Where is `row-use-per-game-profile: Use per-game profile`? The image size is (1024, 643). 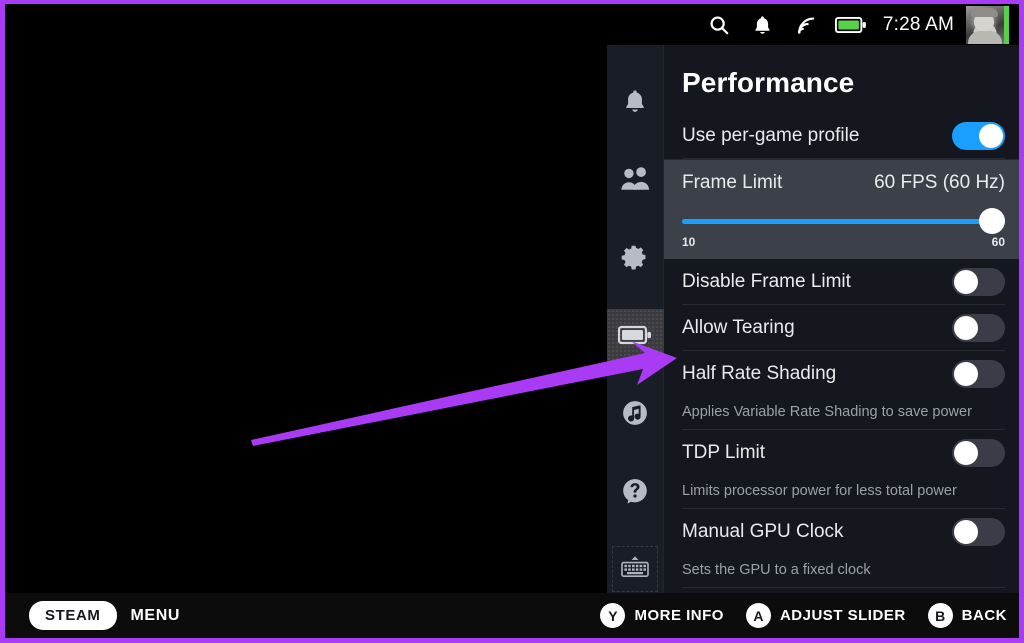 row-use-per-game-profile: Use per-game profile is located at coordinates (843, 136).